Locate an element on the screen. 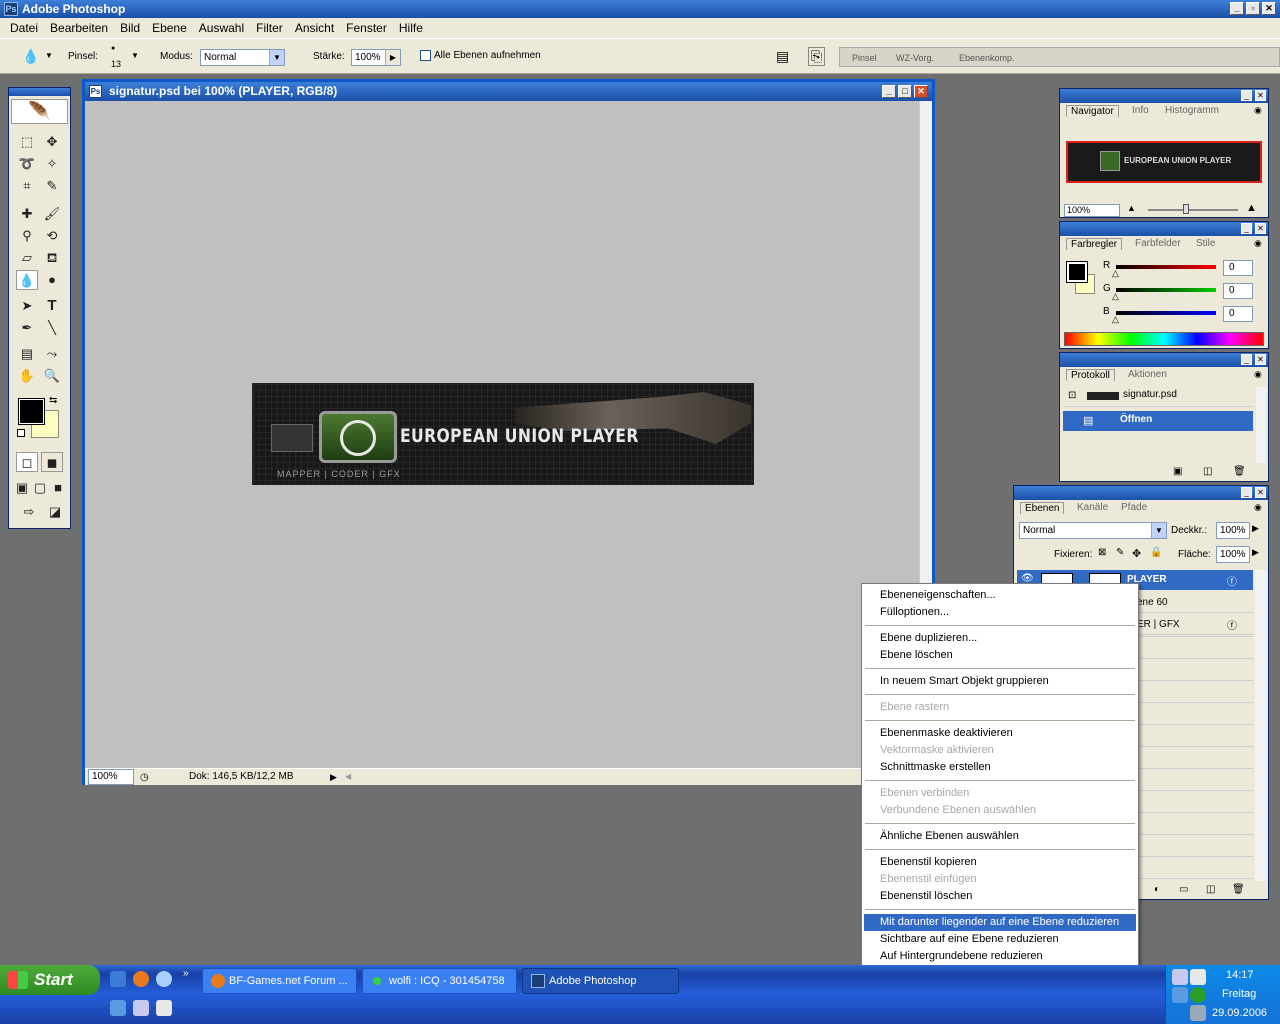 Image resolution: width=1280 pixels, height=1024 pixels. restore-button: ▫ is located at coordinates (1253, 8).